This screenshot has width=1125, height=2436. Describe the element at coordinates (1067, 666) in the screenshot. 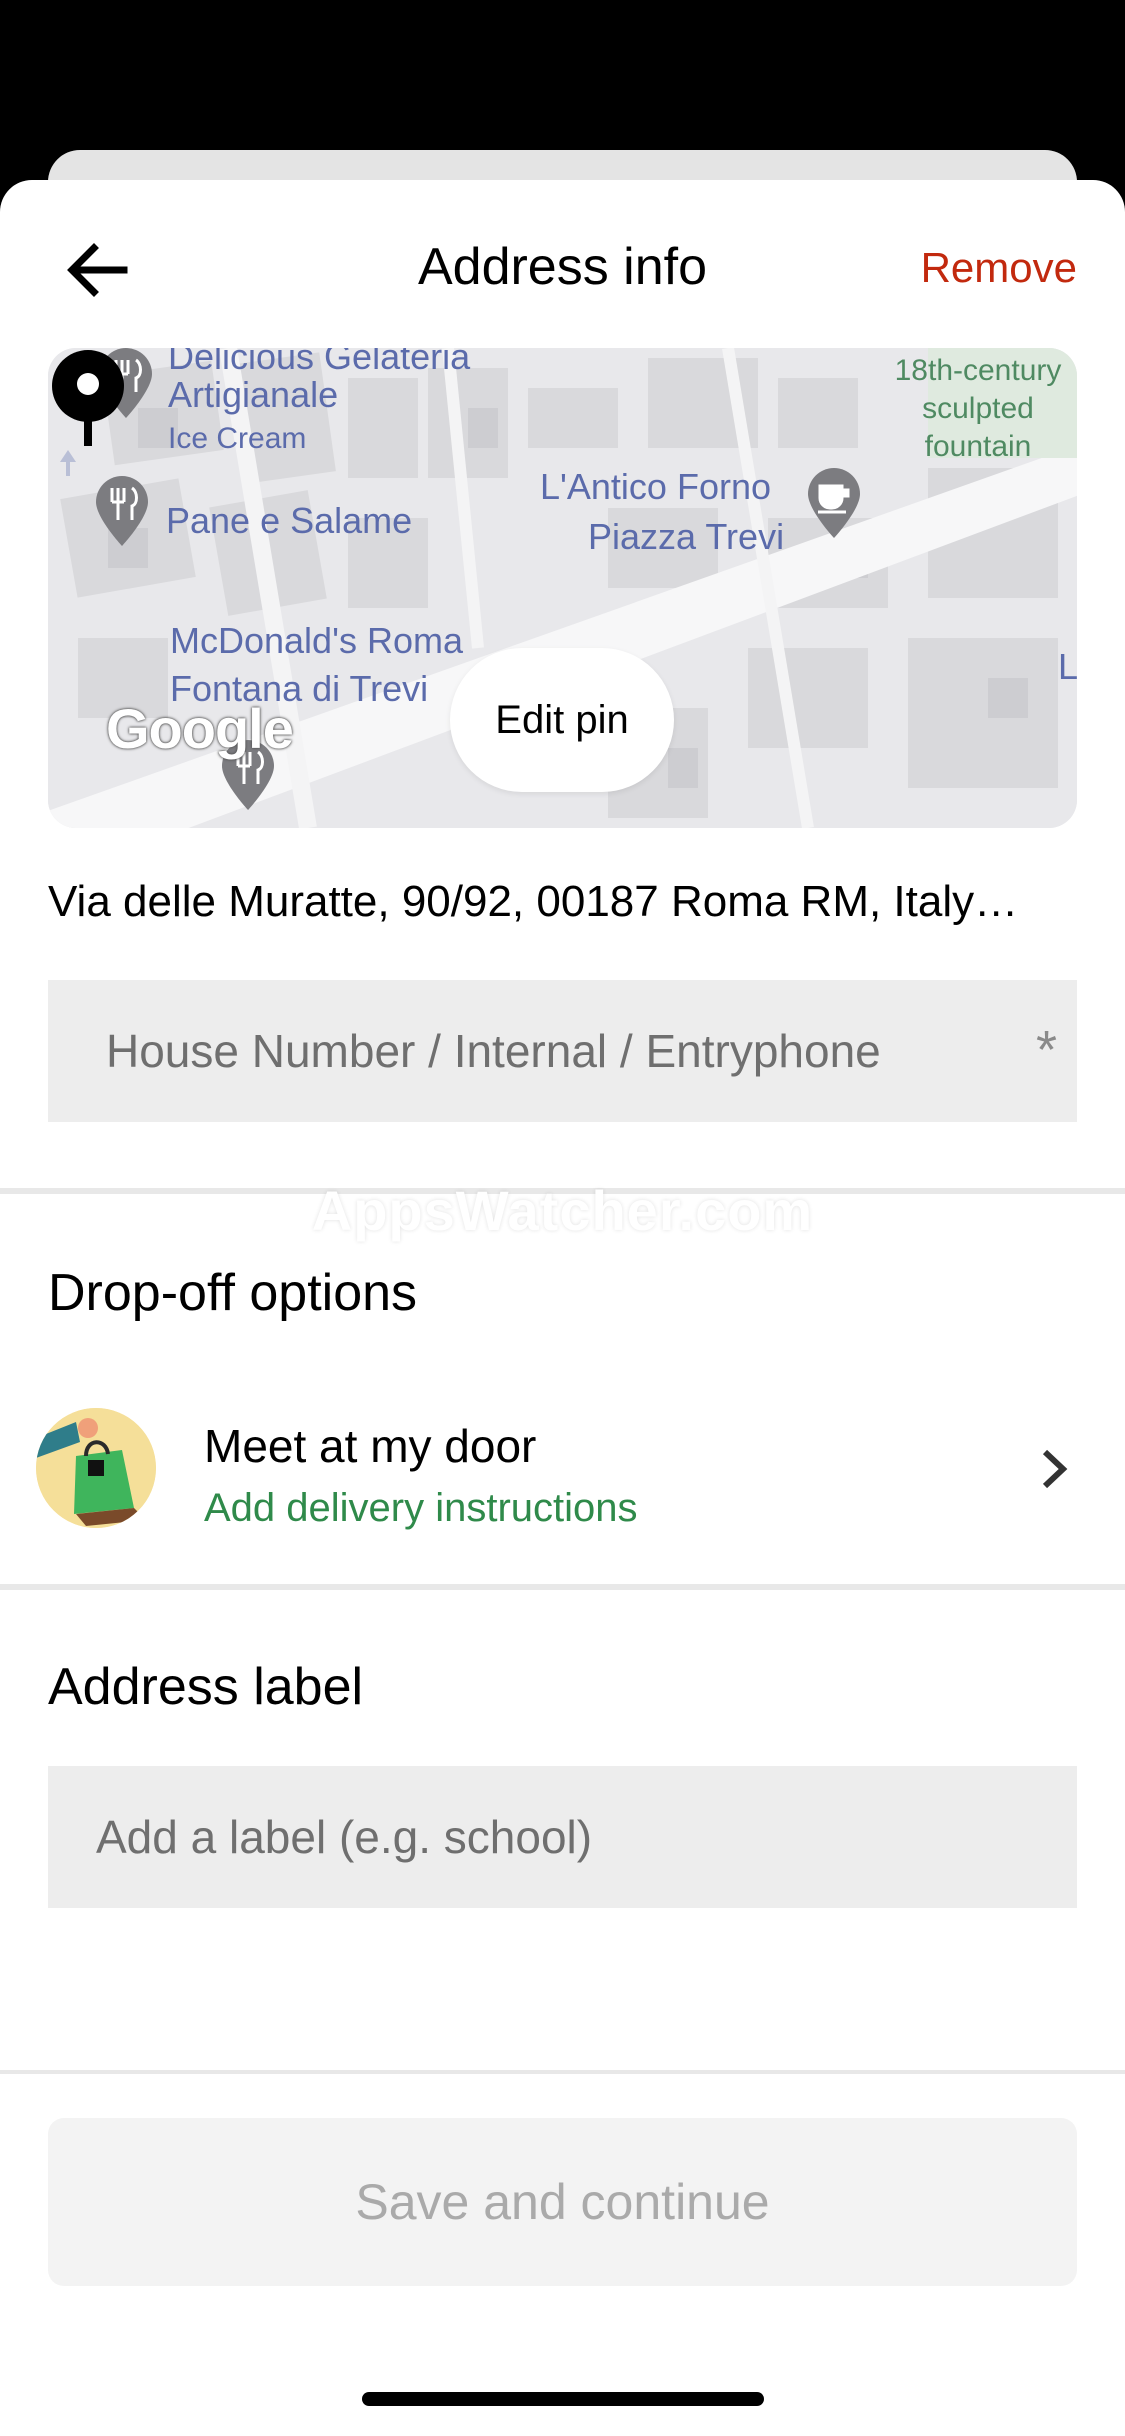

I see `map-label-edge: L` at that location.